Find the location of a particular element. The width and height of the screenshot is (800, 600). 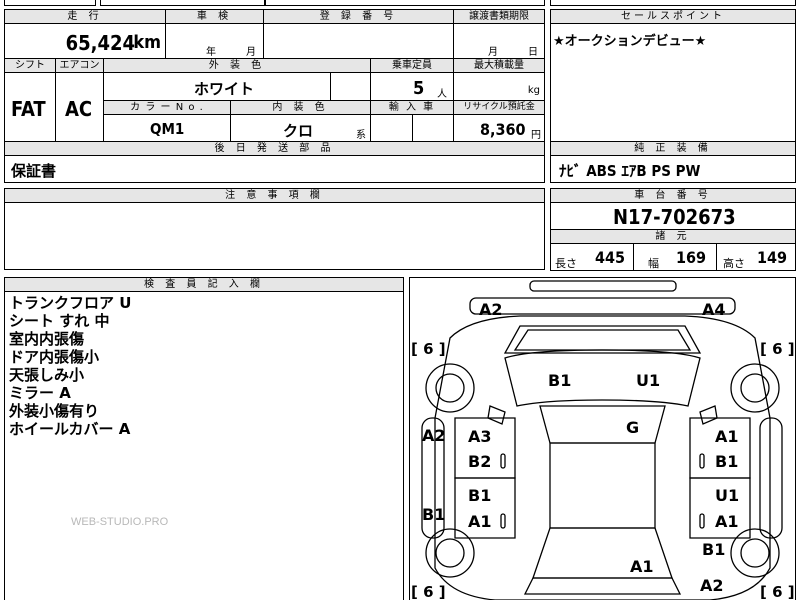

specs-length-cell: 長さ 445 is located at coordinates (592, 257).